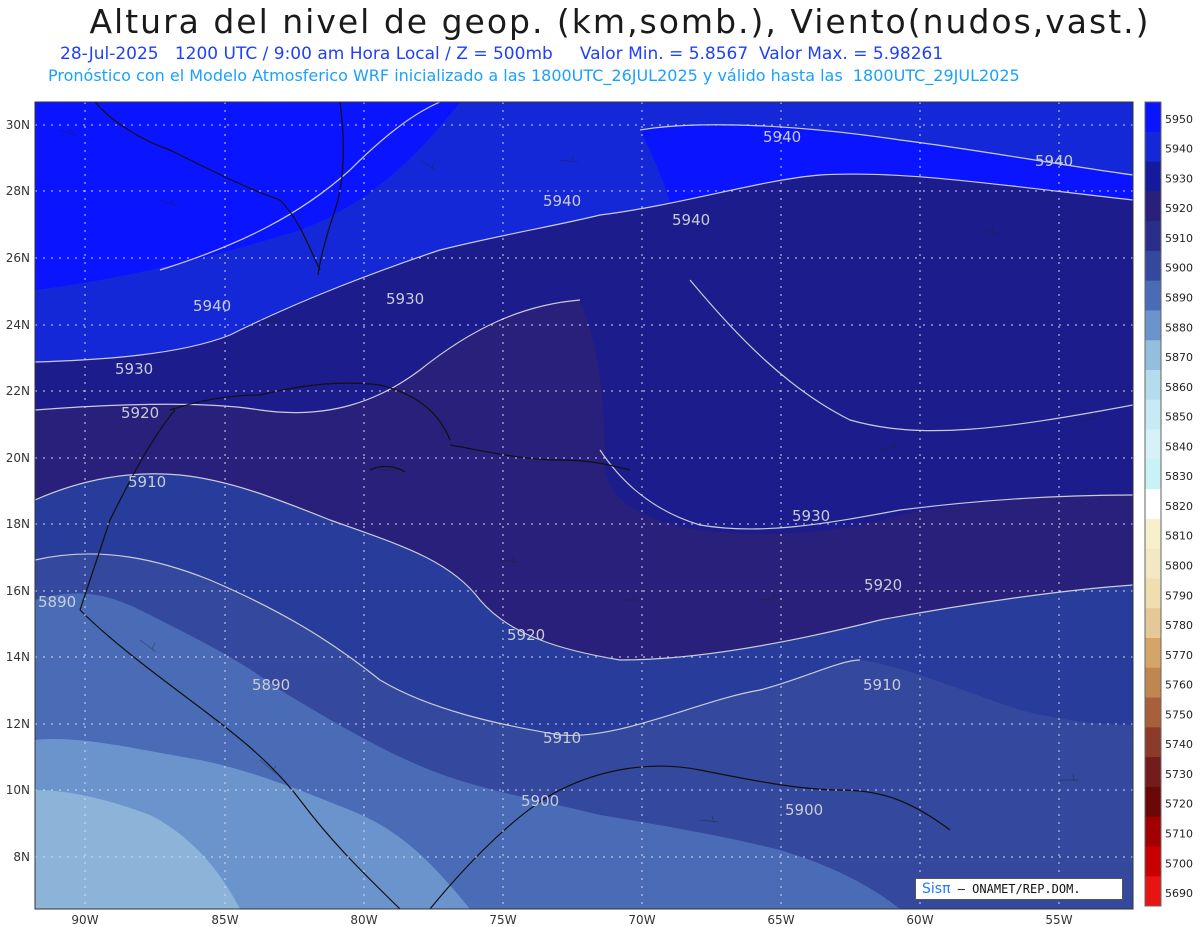 The height and width of the screenshot is (927, 1200). Describe the element at coordinates (571, 920) in the screenshot. I see `lon-axis: 90W 85W 80W 75W 70W 65W 60W 55W` at that location.